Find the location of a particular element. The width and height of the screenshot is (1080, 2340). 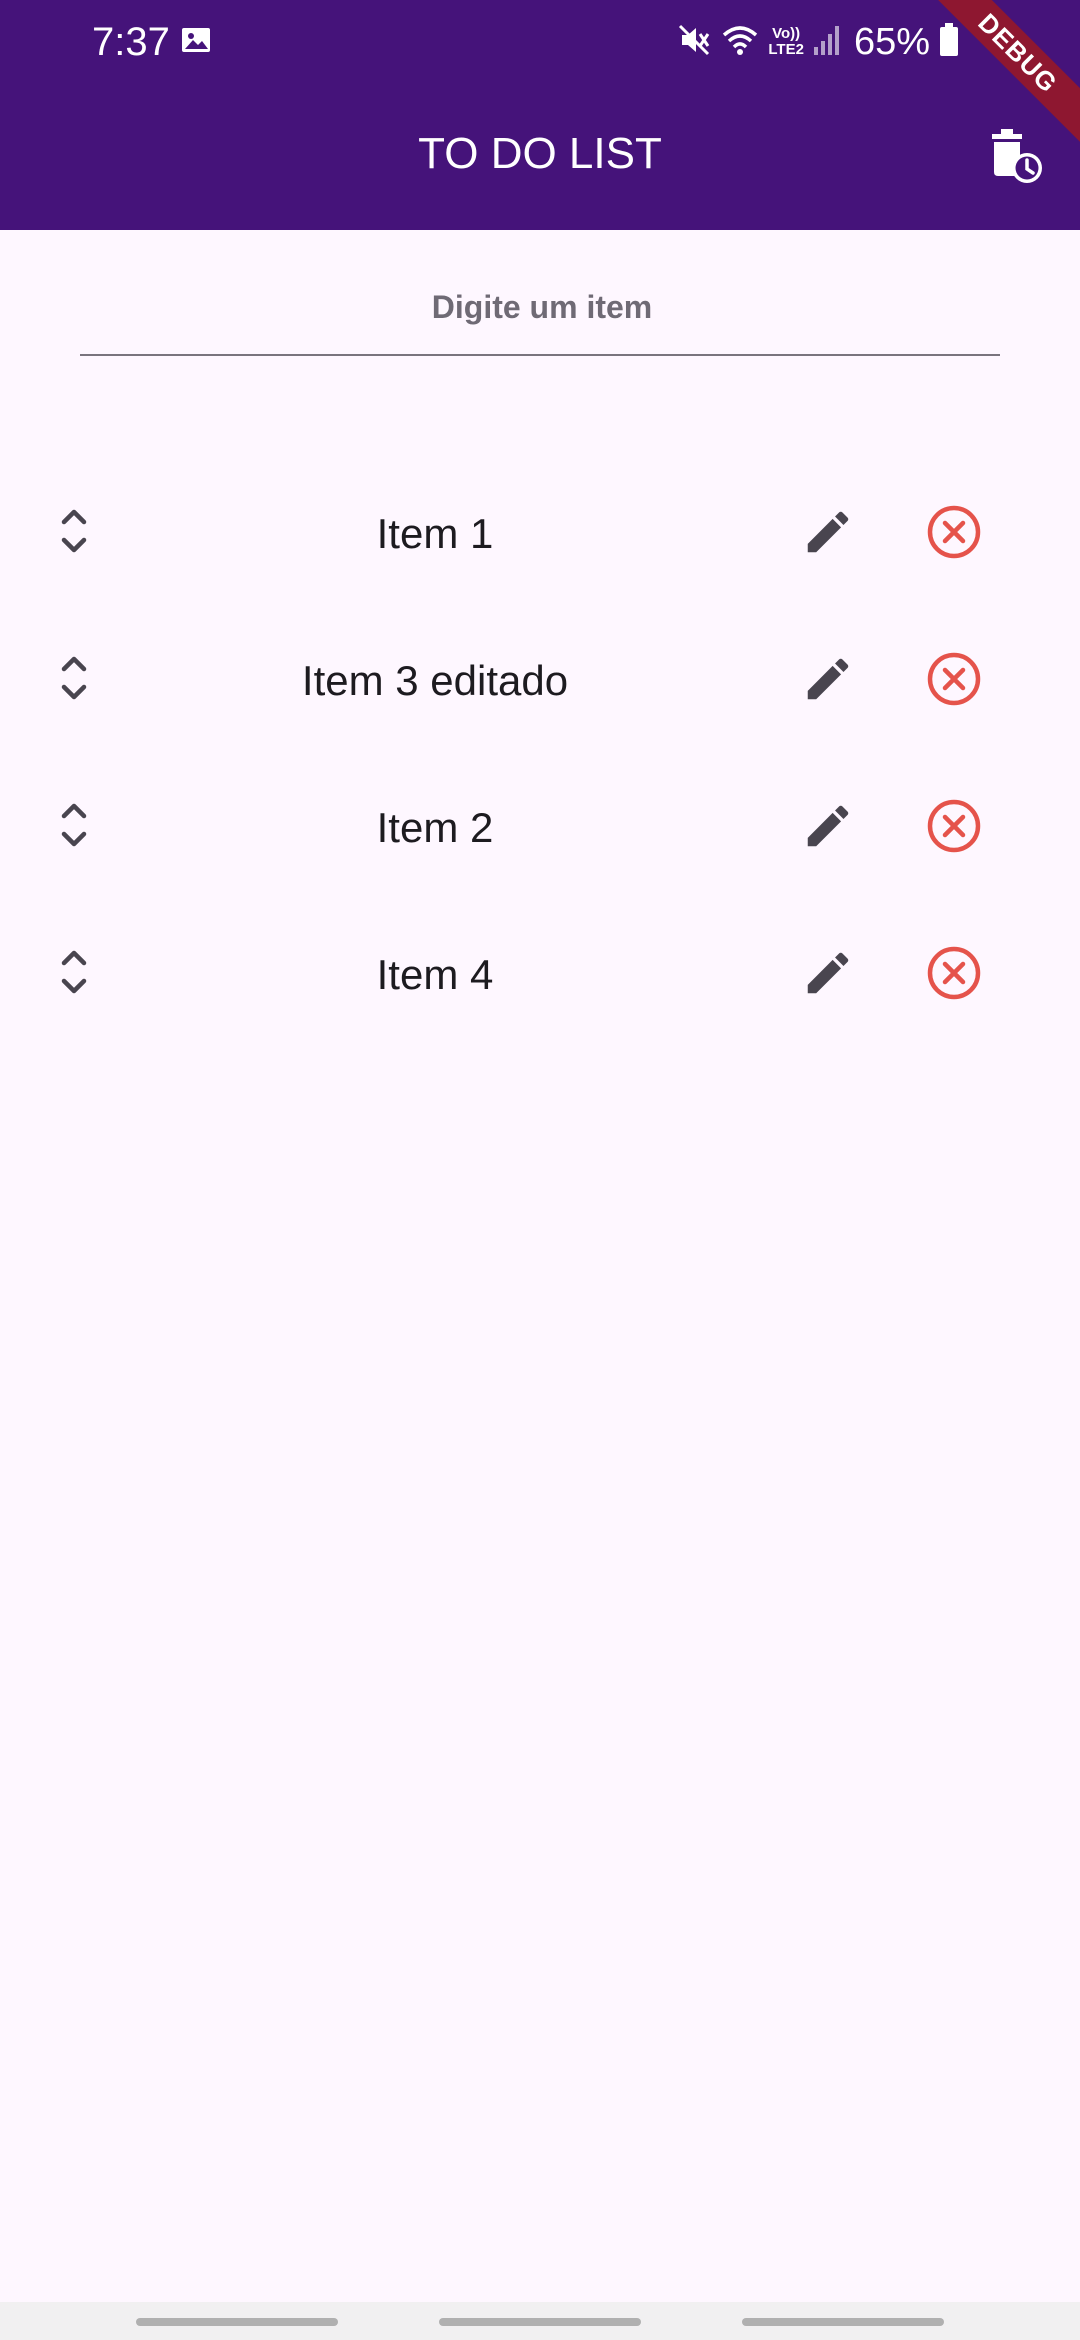

list-item: Item 1 is located at coordinates (540, 533).